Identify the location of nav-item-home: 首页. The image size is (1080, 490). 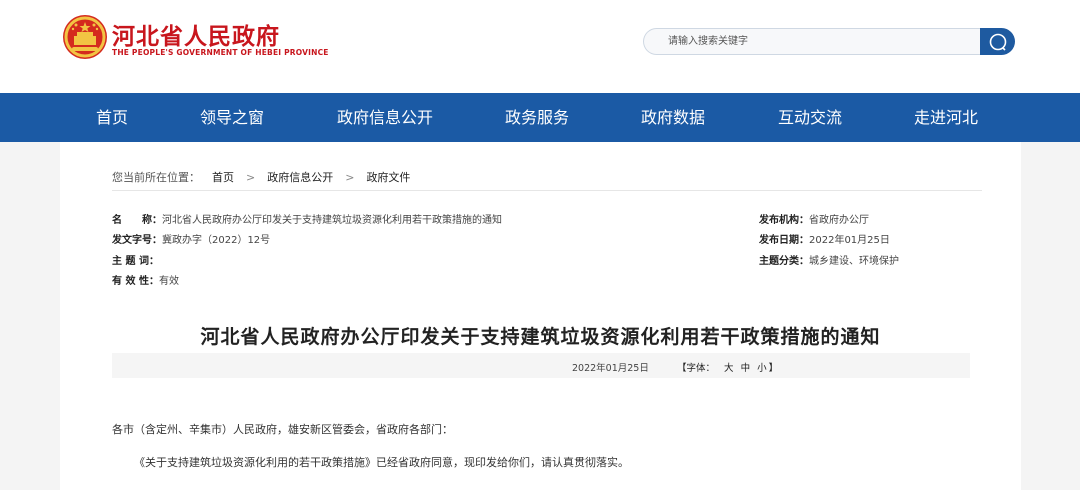
(112, 117).